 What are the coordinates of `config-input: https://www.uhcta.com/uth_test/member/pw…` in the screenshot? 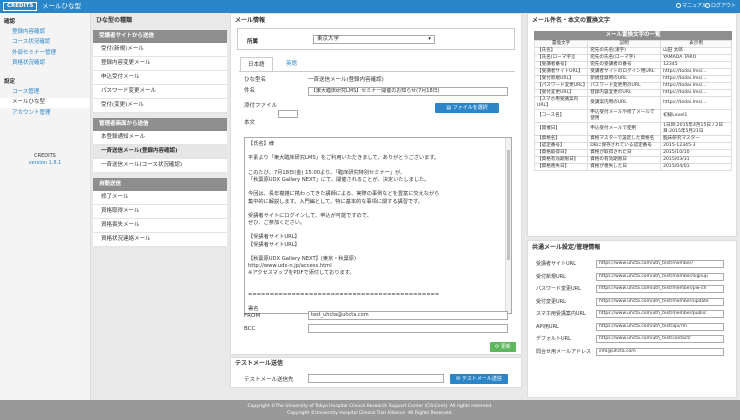 It's located at (660, 289).